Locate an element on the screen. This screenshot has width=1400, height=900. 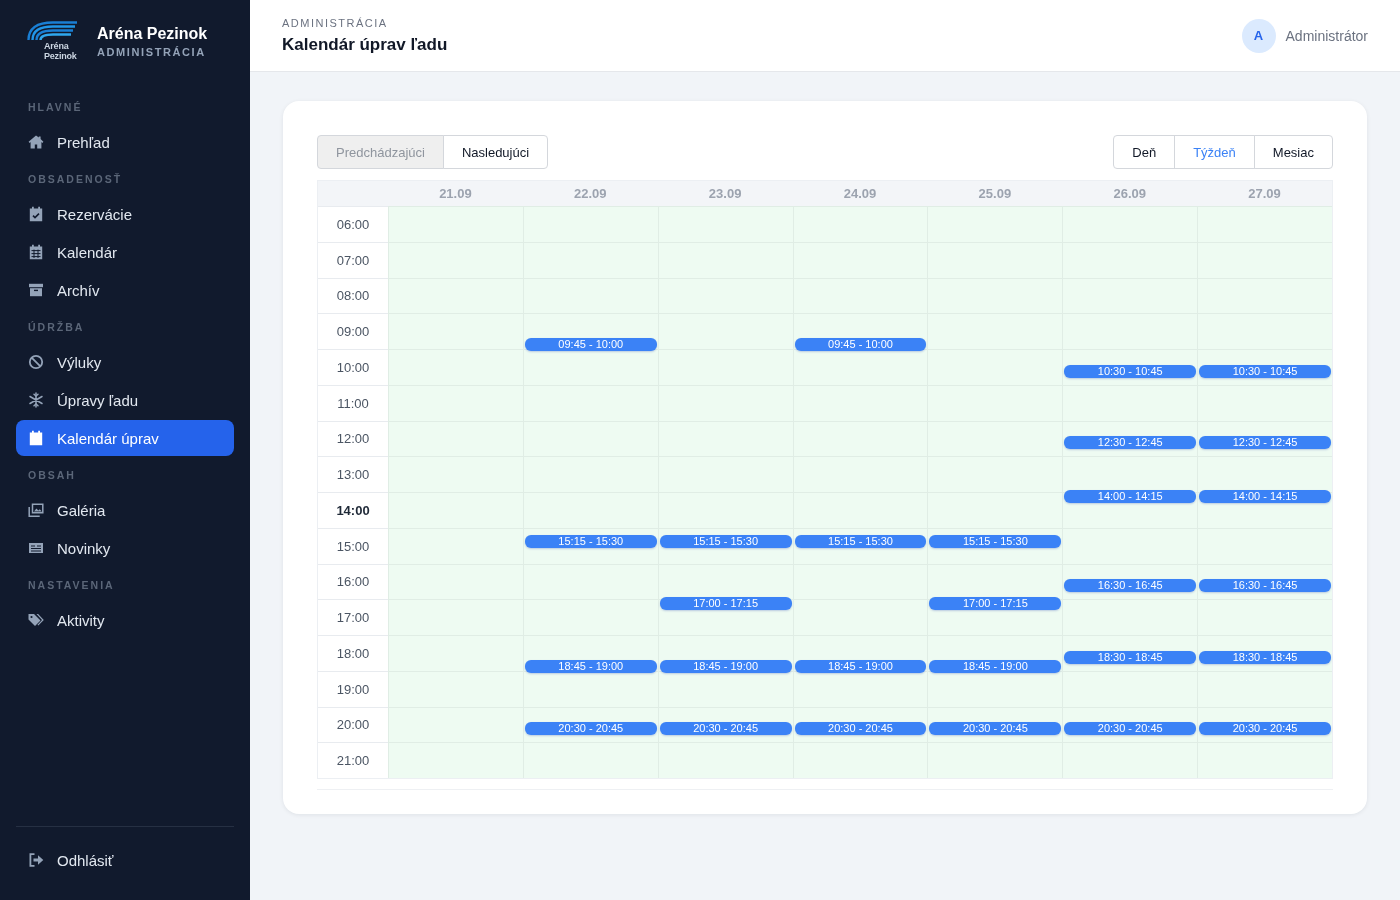
calendar-check-icon is located at coordinates (36, 214).